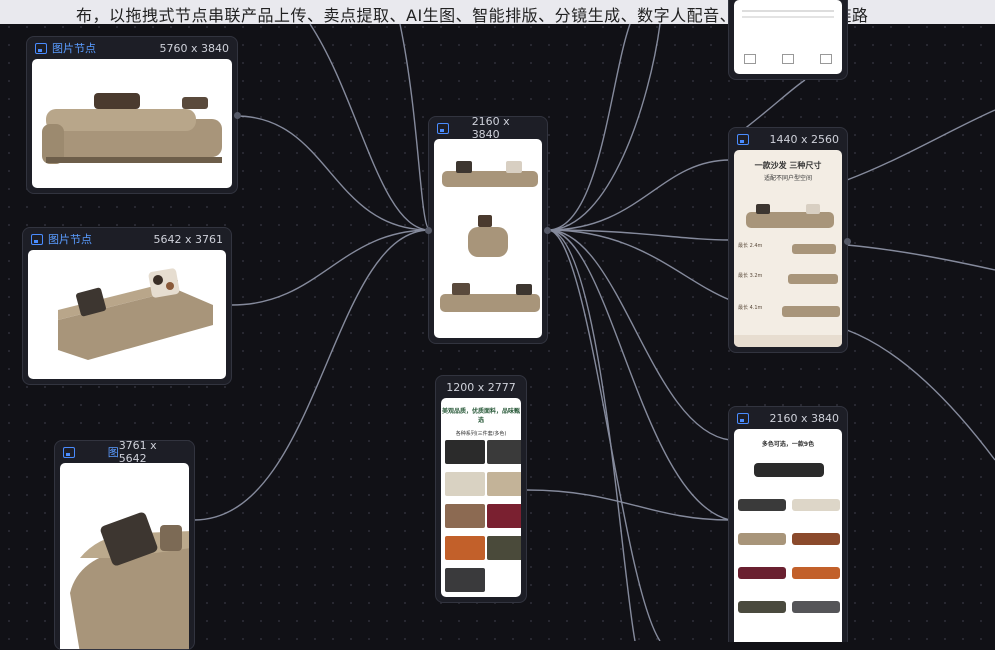  Describe the element at coordinates (816, 607) in the screenshot. I see `sofa-grey` at that location.